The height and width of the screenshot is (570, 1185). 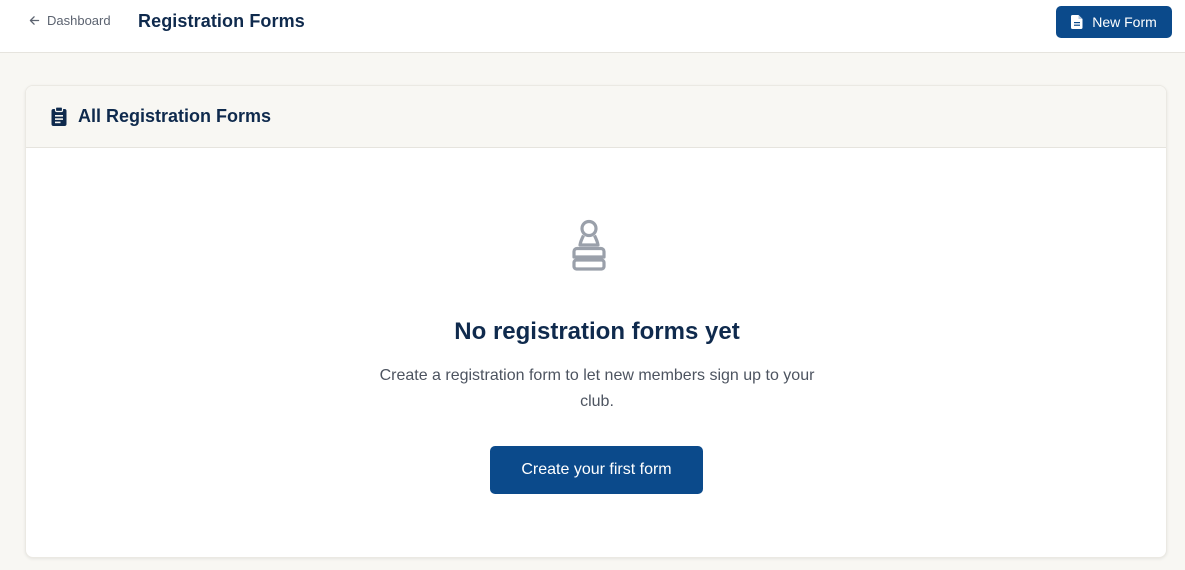 I want to click on card-title: All Registration Forms, so click(x=175, y=116).